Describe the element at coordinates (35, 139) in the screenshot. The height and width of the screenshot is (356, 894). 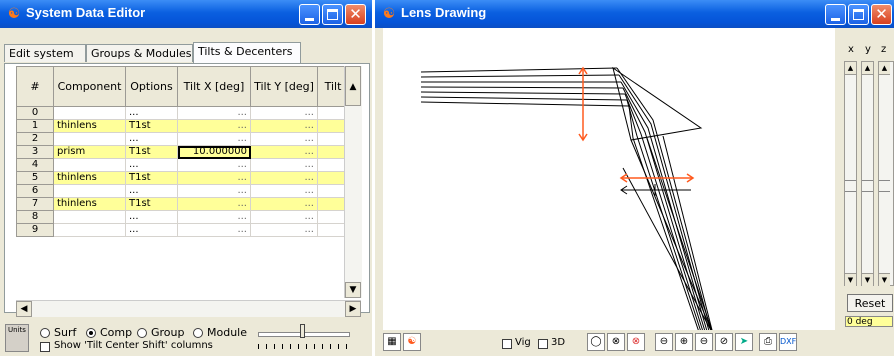
I see `row-number-cell: 2` at that location.